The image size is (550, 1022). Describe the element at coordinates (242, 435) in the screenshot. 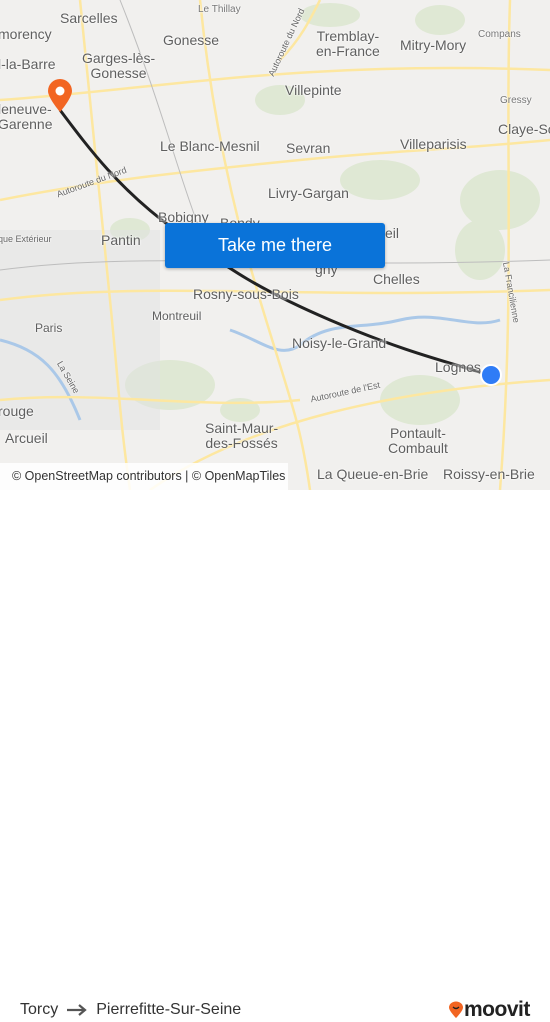

I see `map-label: Saint-Maur- des-Fossés` at that location.